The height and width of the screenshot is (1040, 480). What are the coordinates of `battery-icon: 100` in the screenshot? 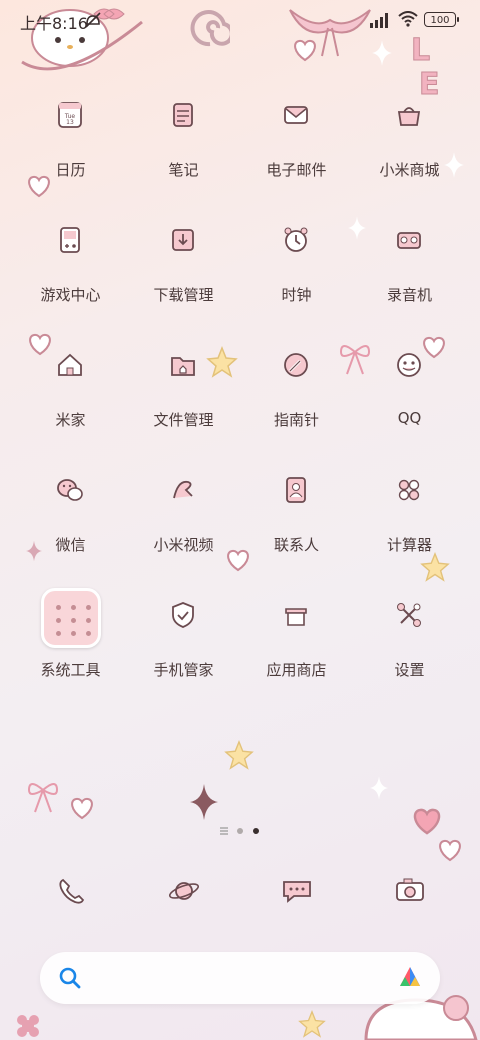 It's located at (441, 19).